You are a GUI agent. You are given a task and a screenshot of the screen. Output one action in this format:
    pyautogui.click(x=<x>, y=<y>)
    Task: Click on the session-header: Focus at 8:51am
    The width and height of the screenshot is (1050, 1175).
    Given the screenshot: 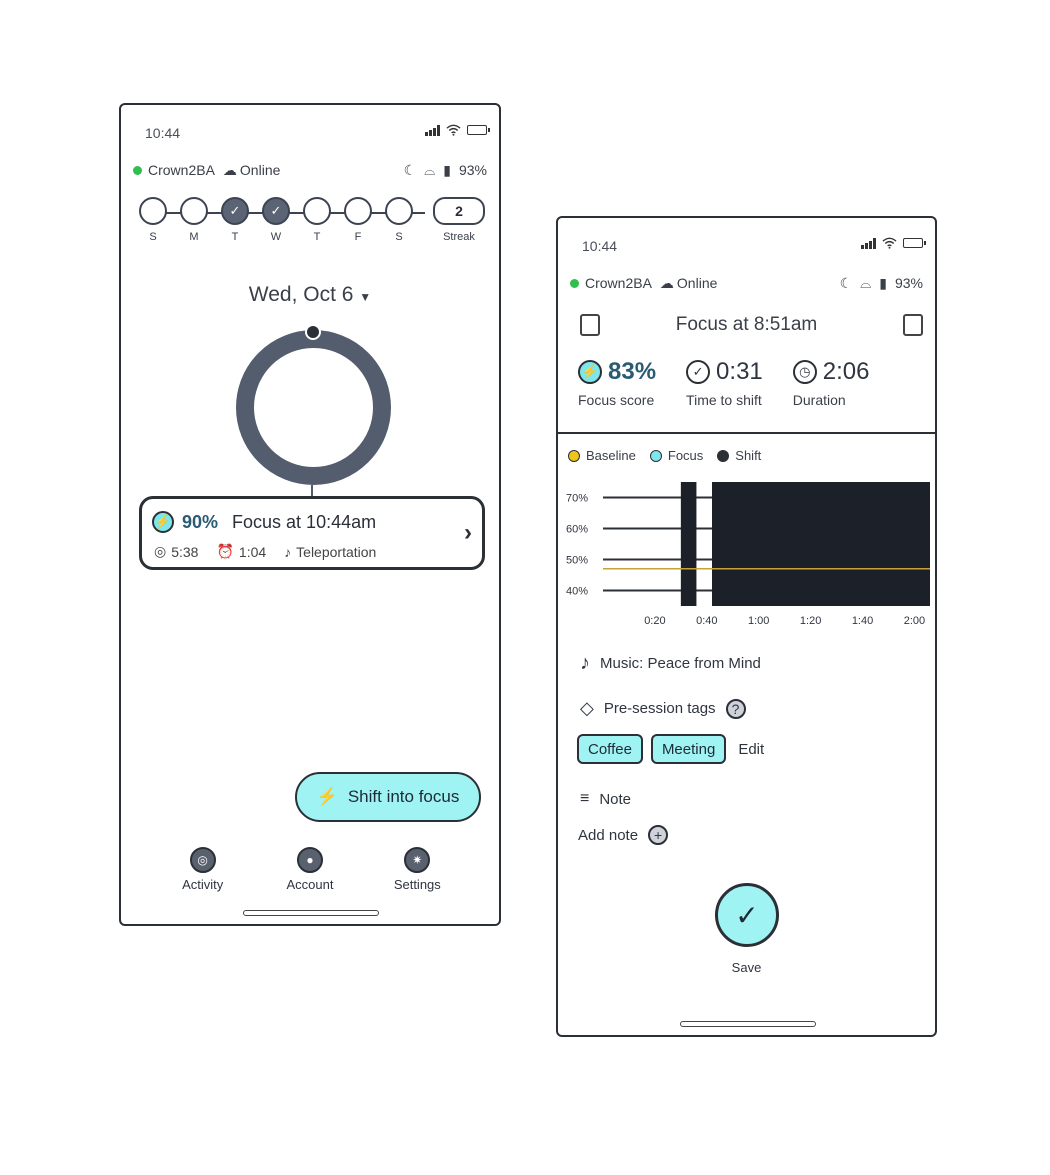 What is the action you would take?
    pyautogui.click(x=746, y=327)
    